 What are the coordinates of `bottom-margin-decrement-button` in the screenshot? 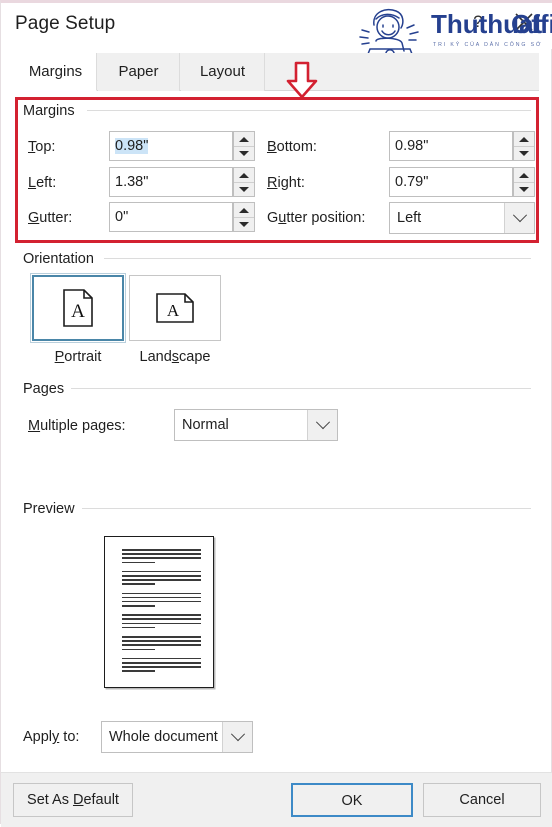 It's located at (524, 153).